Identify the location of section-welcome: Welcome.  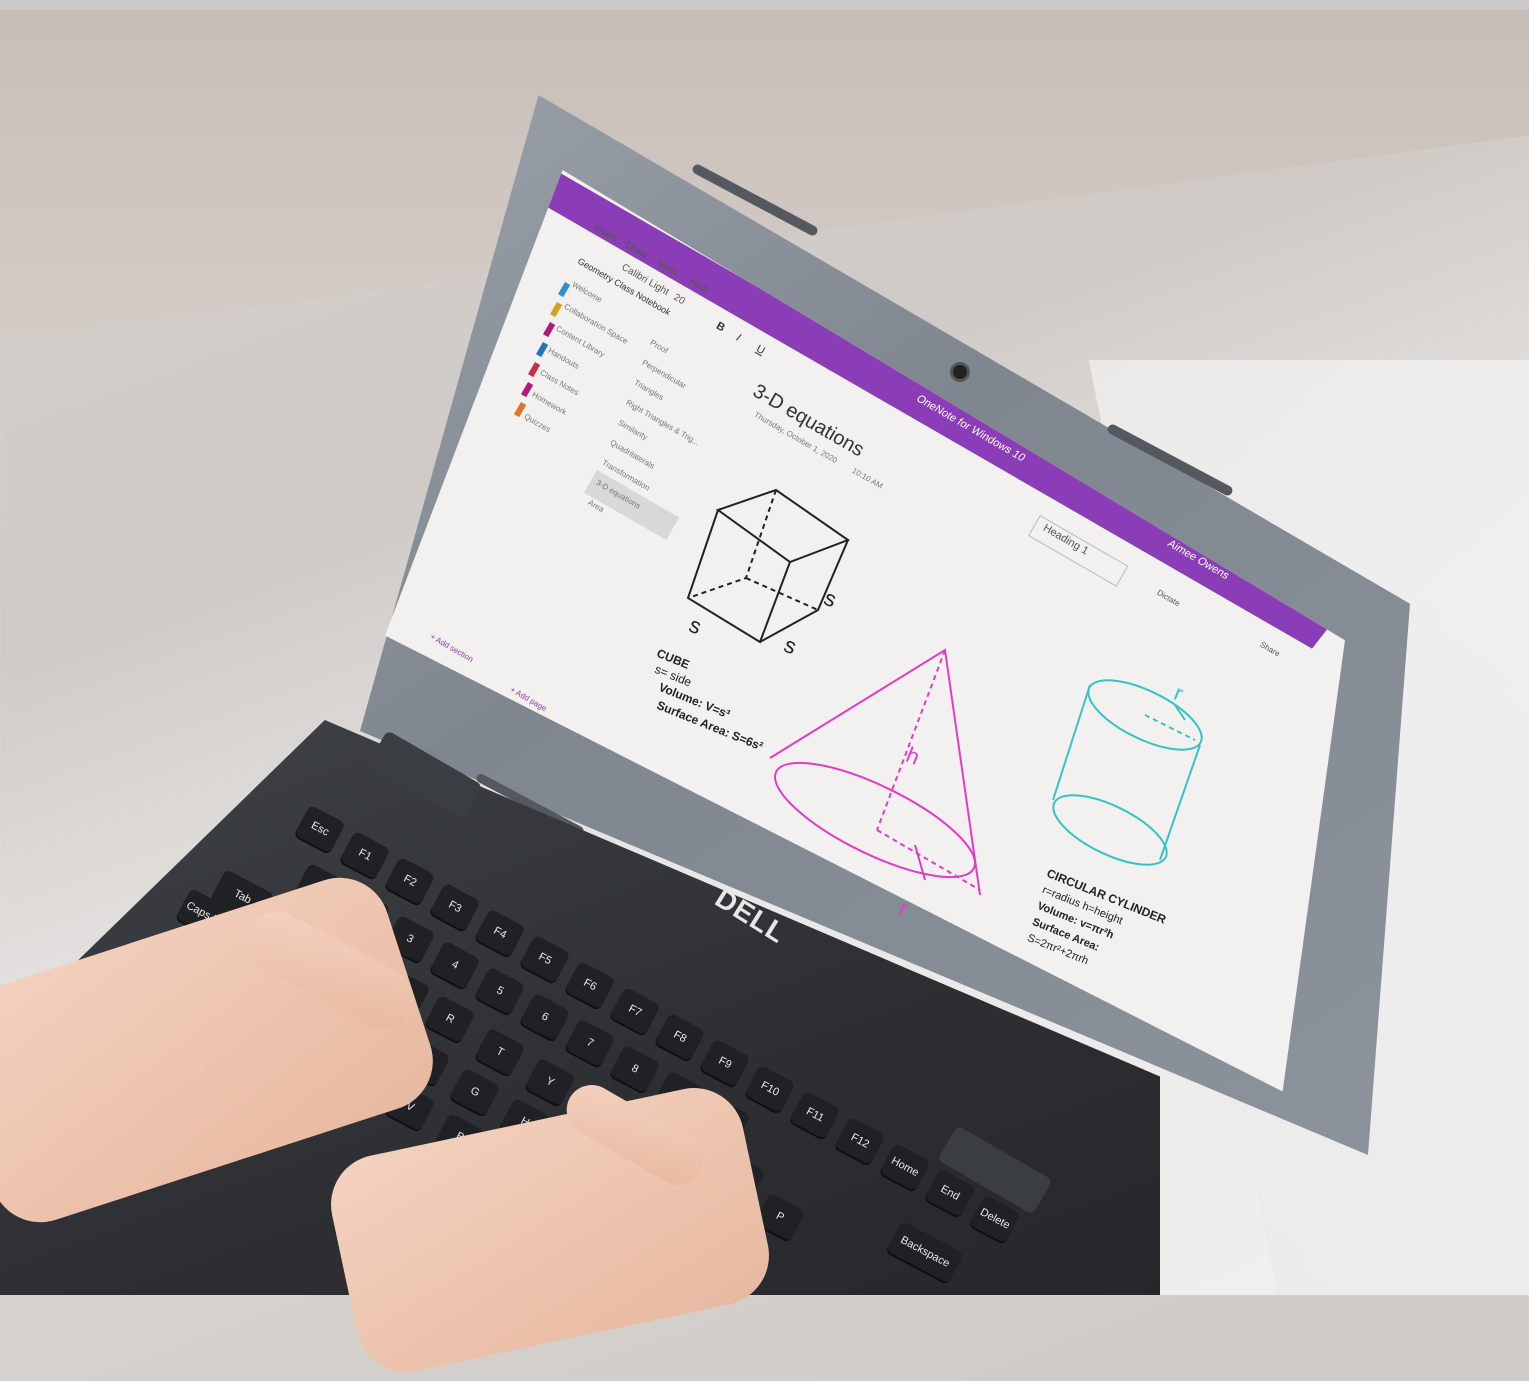
(587, 292).